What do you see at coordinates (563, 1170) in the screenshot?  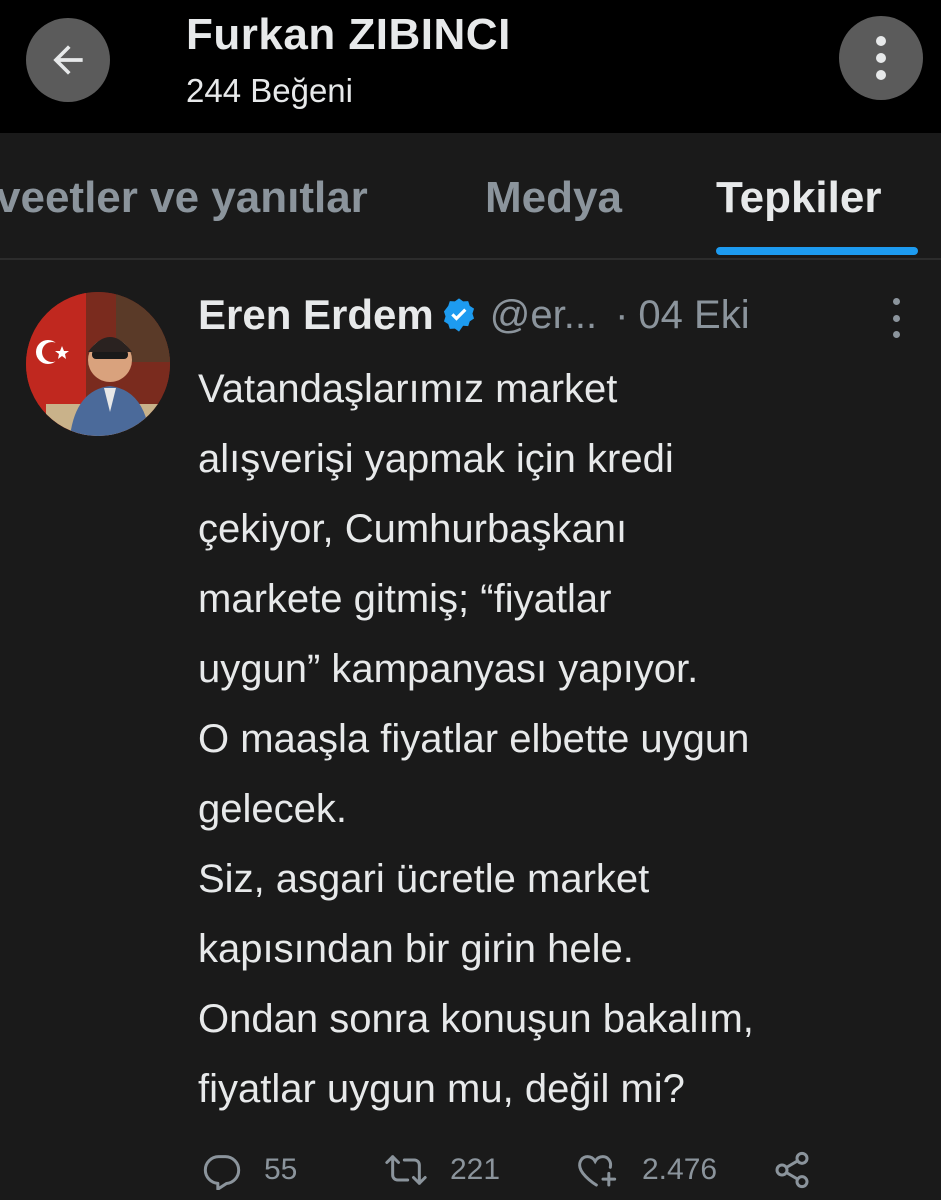 I see `tweet-actions: 55 221 2.476` at bounding box center [563, 1170].